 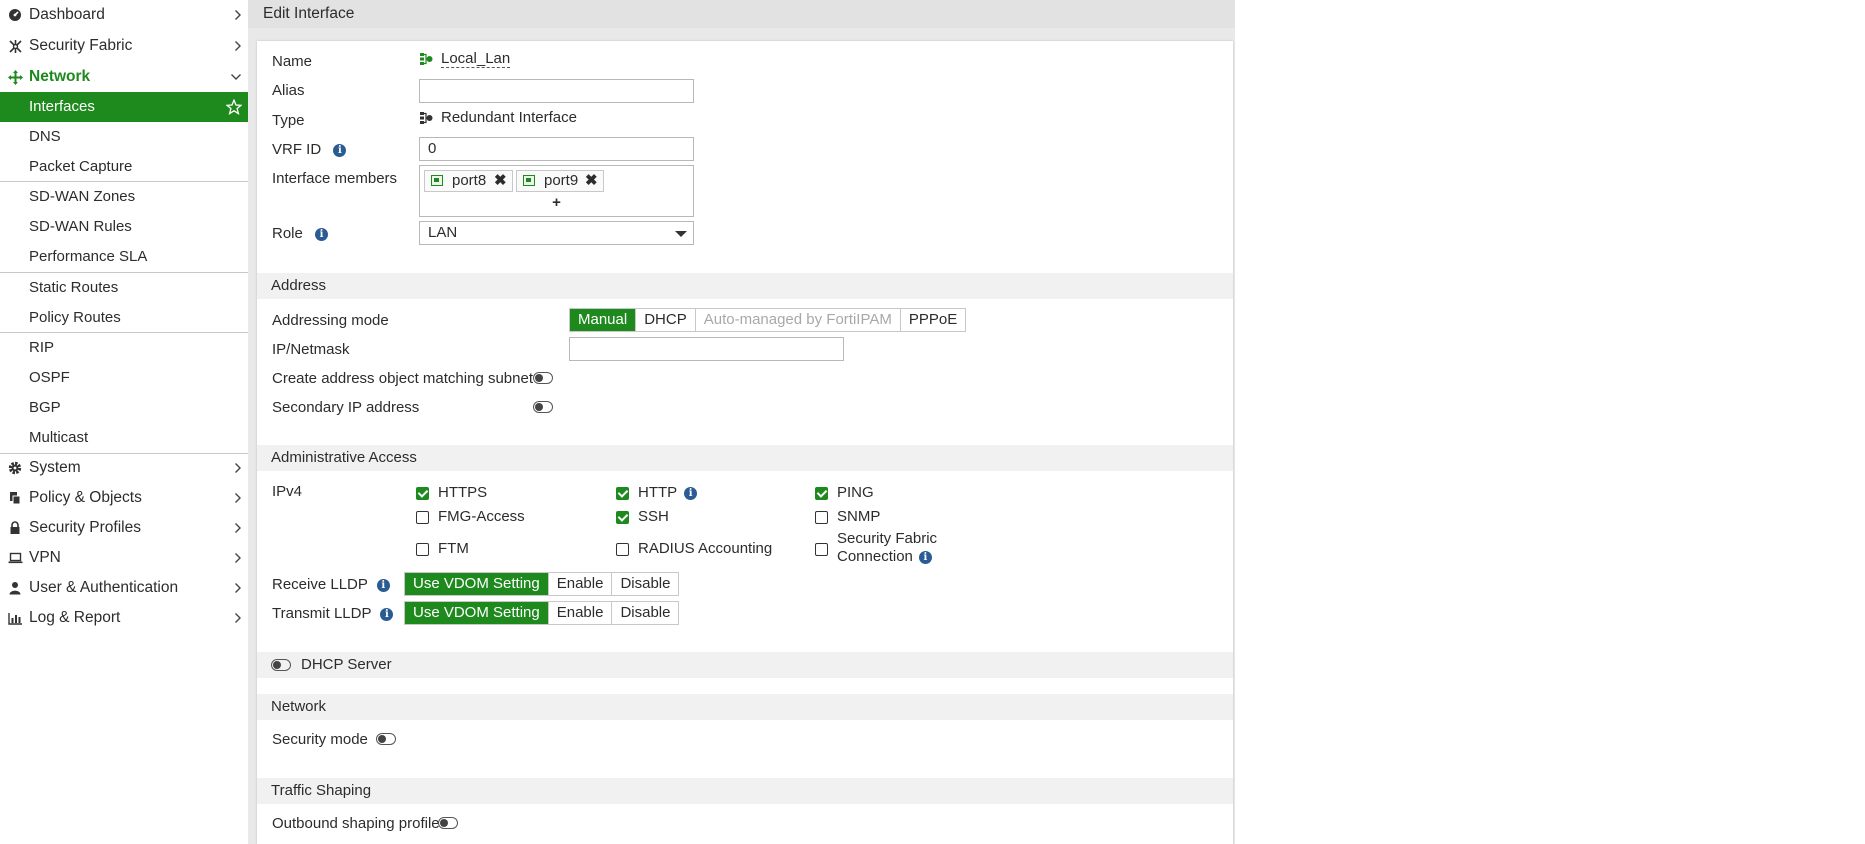 What do you see at coordinates (622, 517) in the screenshot?
I see `ssh-checkbox` at bounding box center [622, 517].